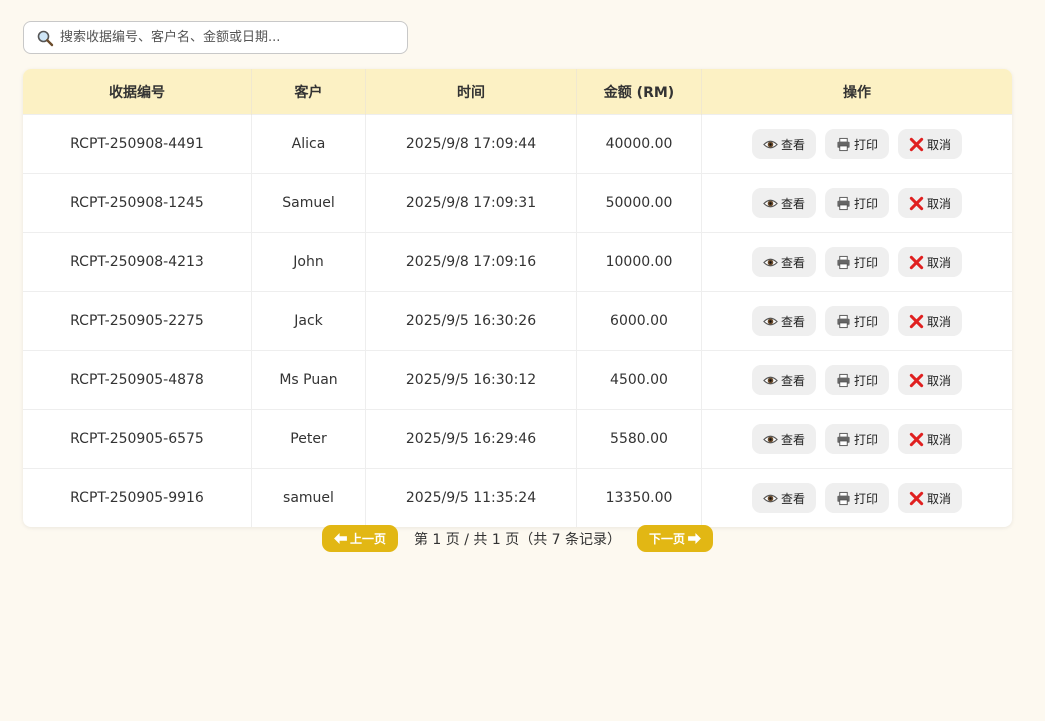  I want to click on pagination: 上一页 第 1 页 / 共 1 页（共 7 条记录） 下一页, so click(517, 538).